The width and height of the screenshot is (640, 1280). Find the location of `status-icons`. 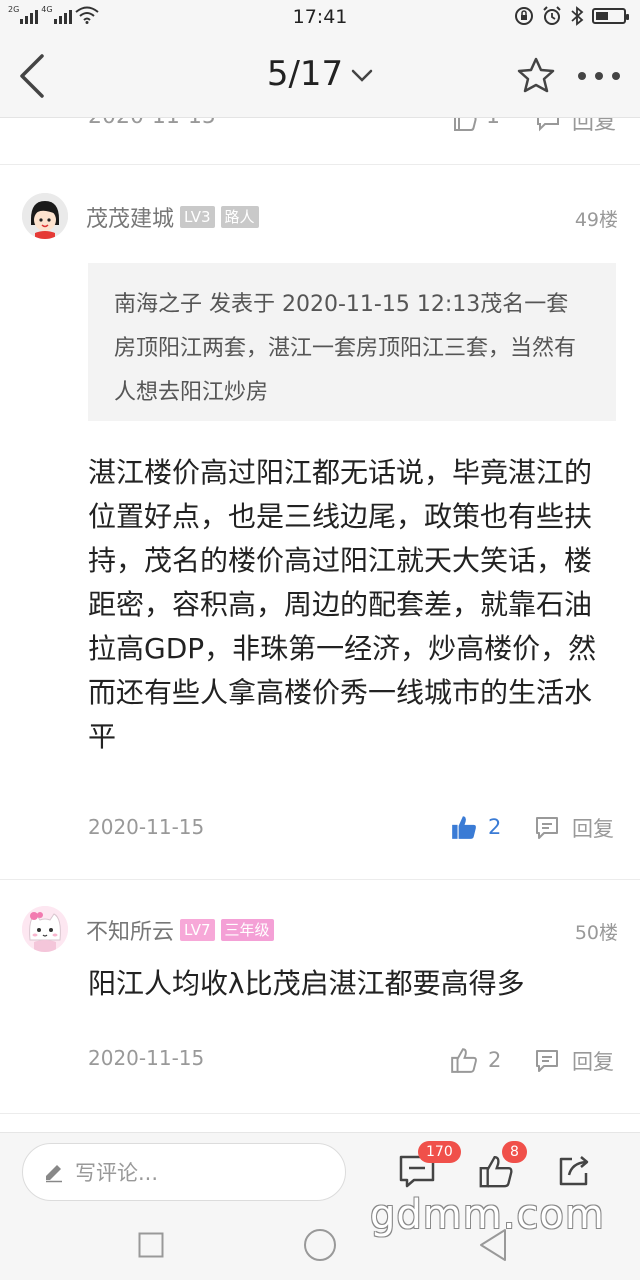

status-icons is located at coordinates (571, 16).